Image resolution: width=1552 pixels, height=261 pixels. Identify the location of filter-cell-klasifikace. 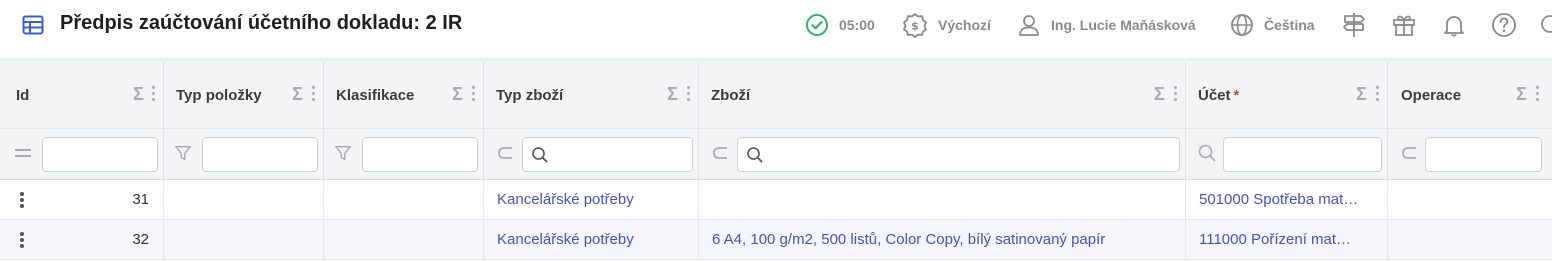
(404, 154).